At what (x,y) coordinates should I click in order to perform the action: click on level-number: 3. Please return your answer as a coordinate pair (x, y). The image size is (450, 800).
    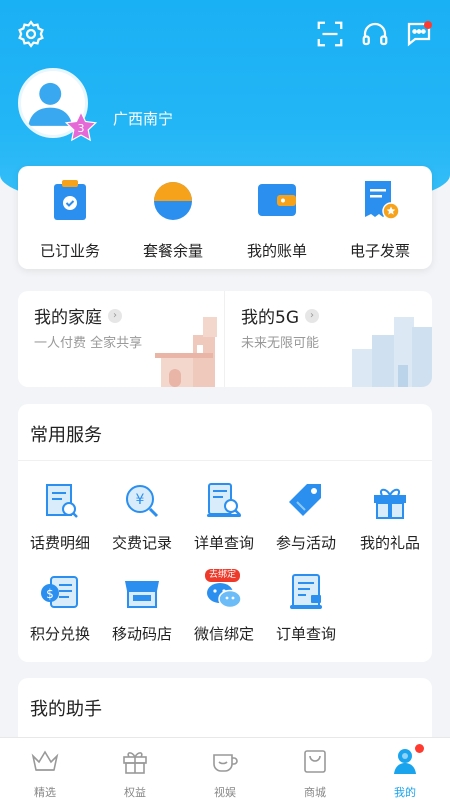
    Looking at the image, I should click on (81, 128).